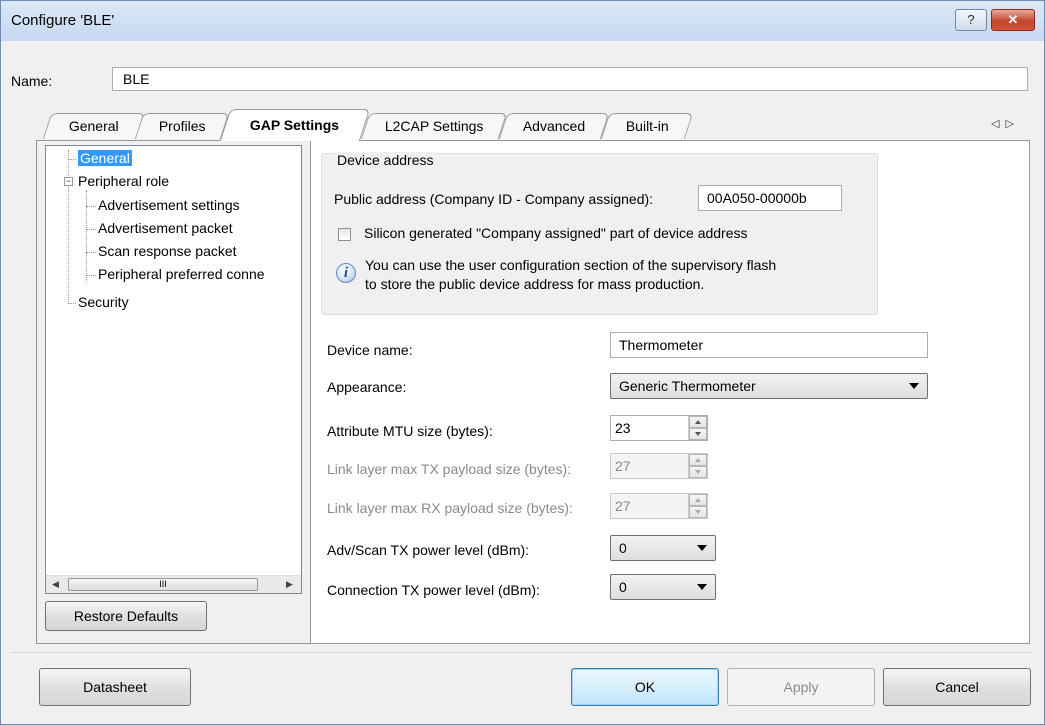 The image size is (1045, 725). Describe the element at coordinates (687, 386) in the screenshot. I see `appearance-value: Generic Thermometer` at that location.